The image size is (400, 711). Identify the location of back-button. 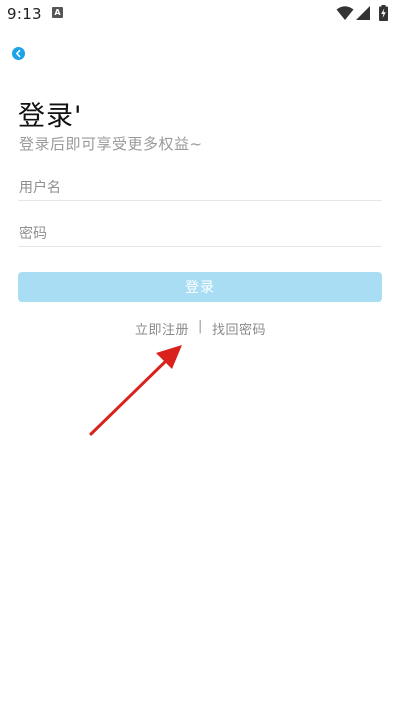
(18, 53).